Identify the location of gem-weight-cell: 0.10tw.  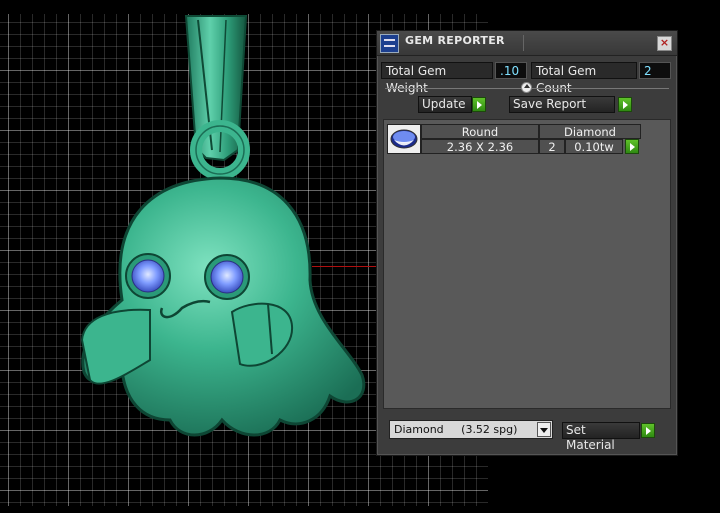
(594, 146).